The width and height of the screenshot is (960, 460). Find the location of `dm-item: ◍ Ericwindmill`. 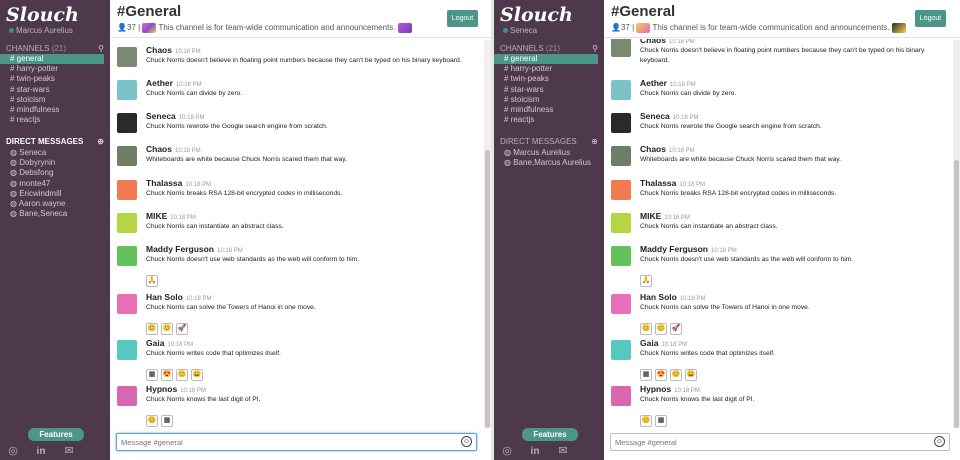

dm-item: ◍ Ericwindmill is located at coordinates (55, 194).